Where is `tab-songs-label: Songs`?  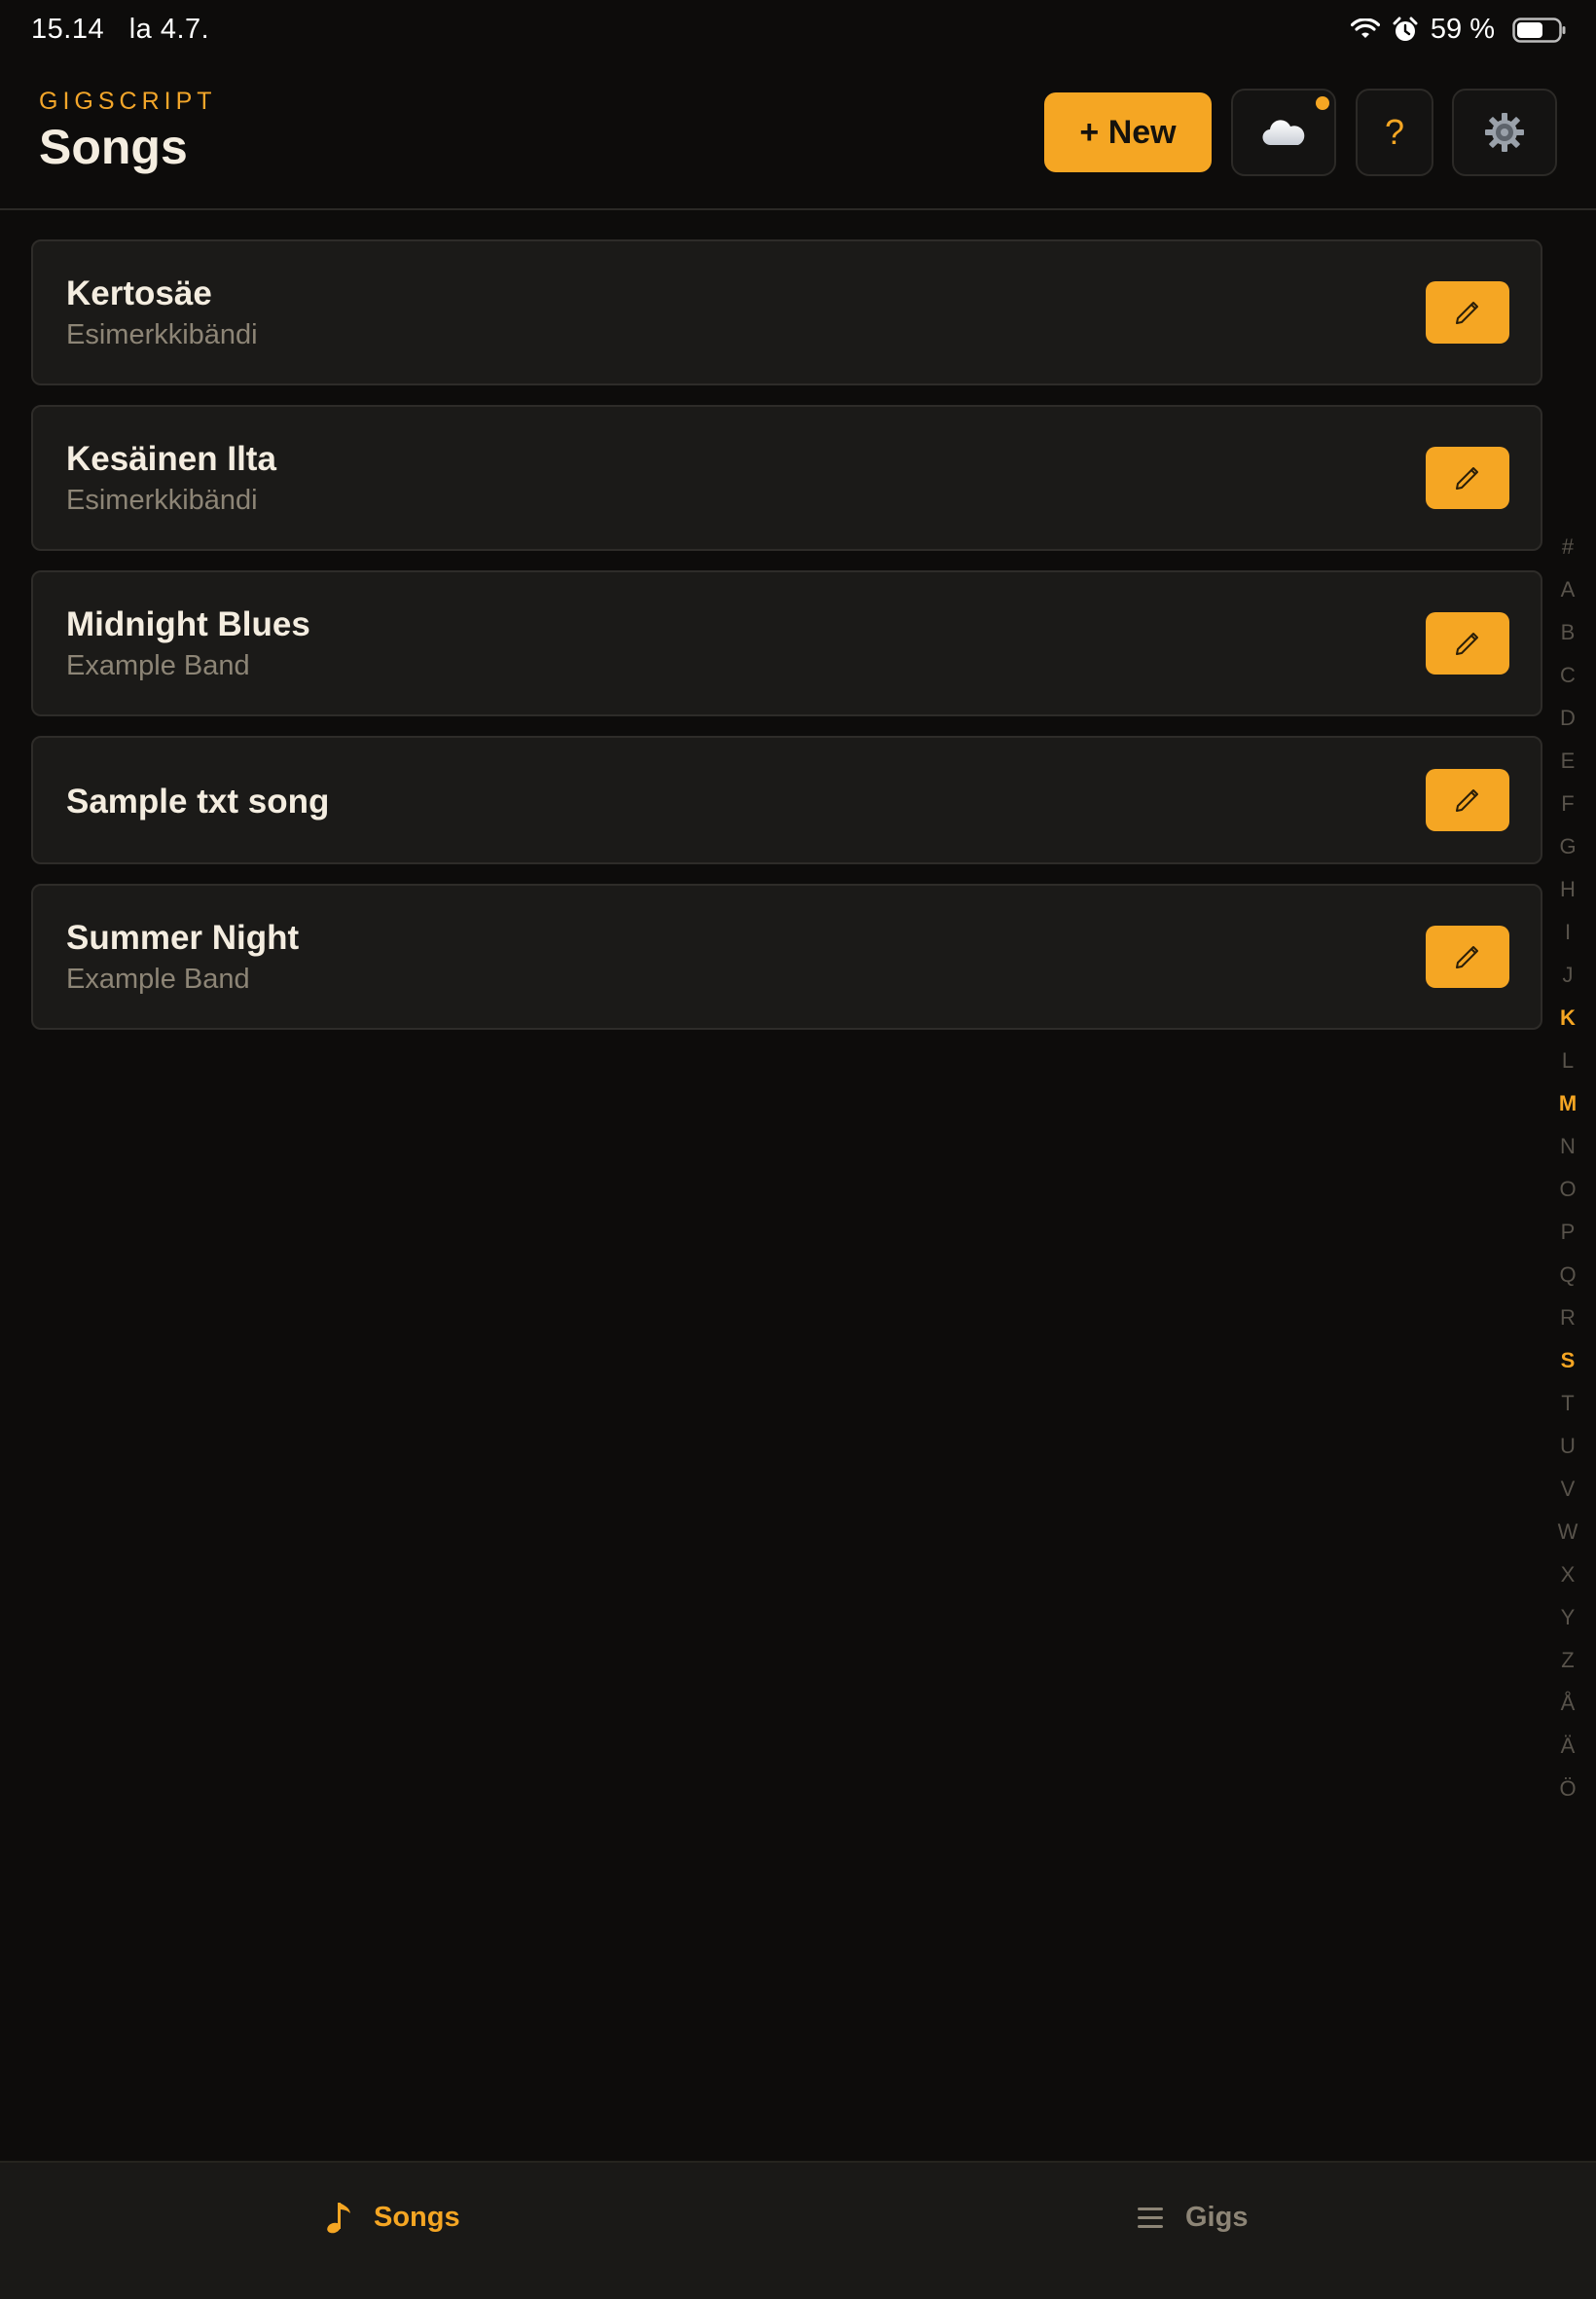
tab-songs-label: Songs is located at coordinates (417, 2217).